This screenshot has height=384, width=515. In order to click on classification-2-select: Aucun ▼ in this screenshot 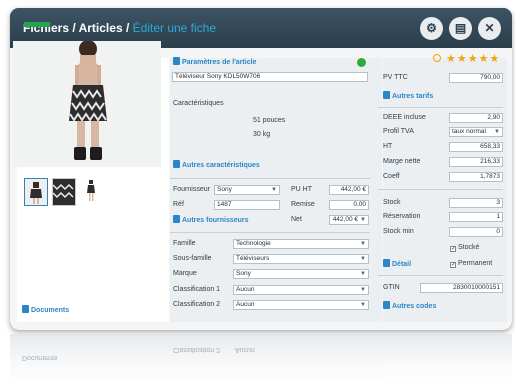, I will do `click(301, 305)`.